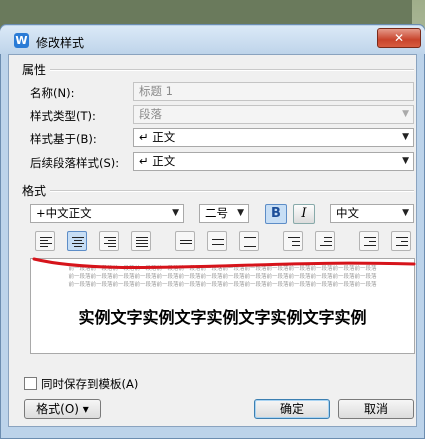 The height and width of the screenshot is (439, 425). I want to click on ok-button: 确定, so click(292, 409).